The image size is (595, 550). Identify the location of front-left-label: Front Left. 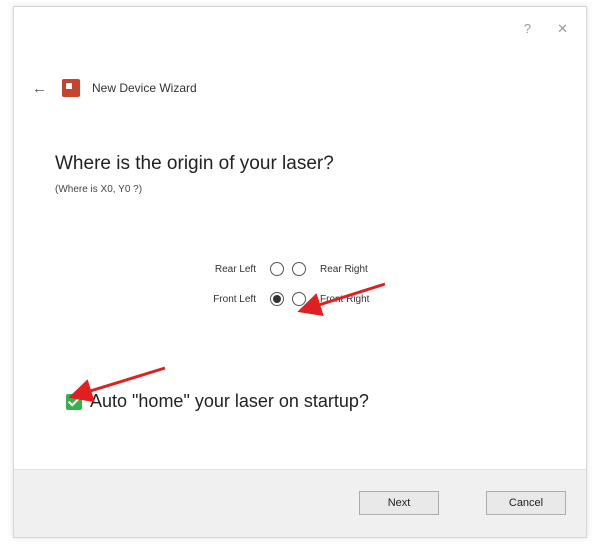
(234, 299).